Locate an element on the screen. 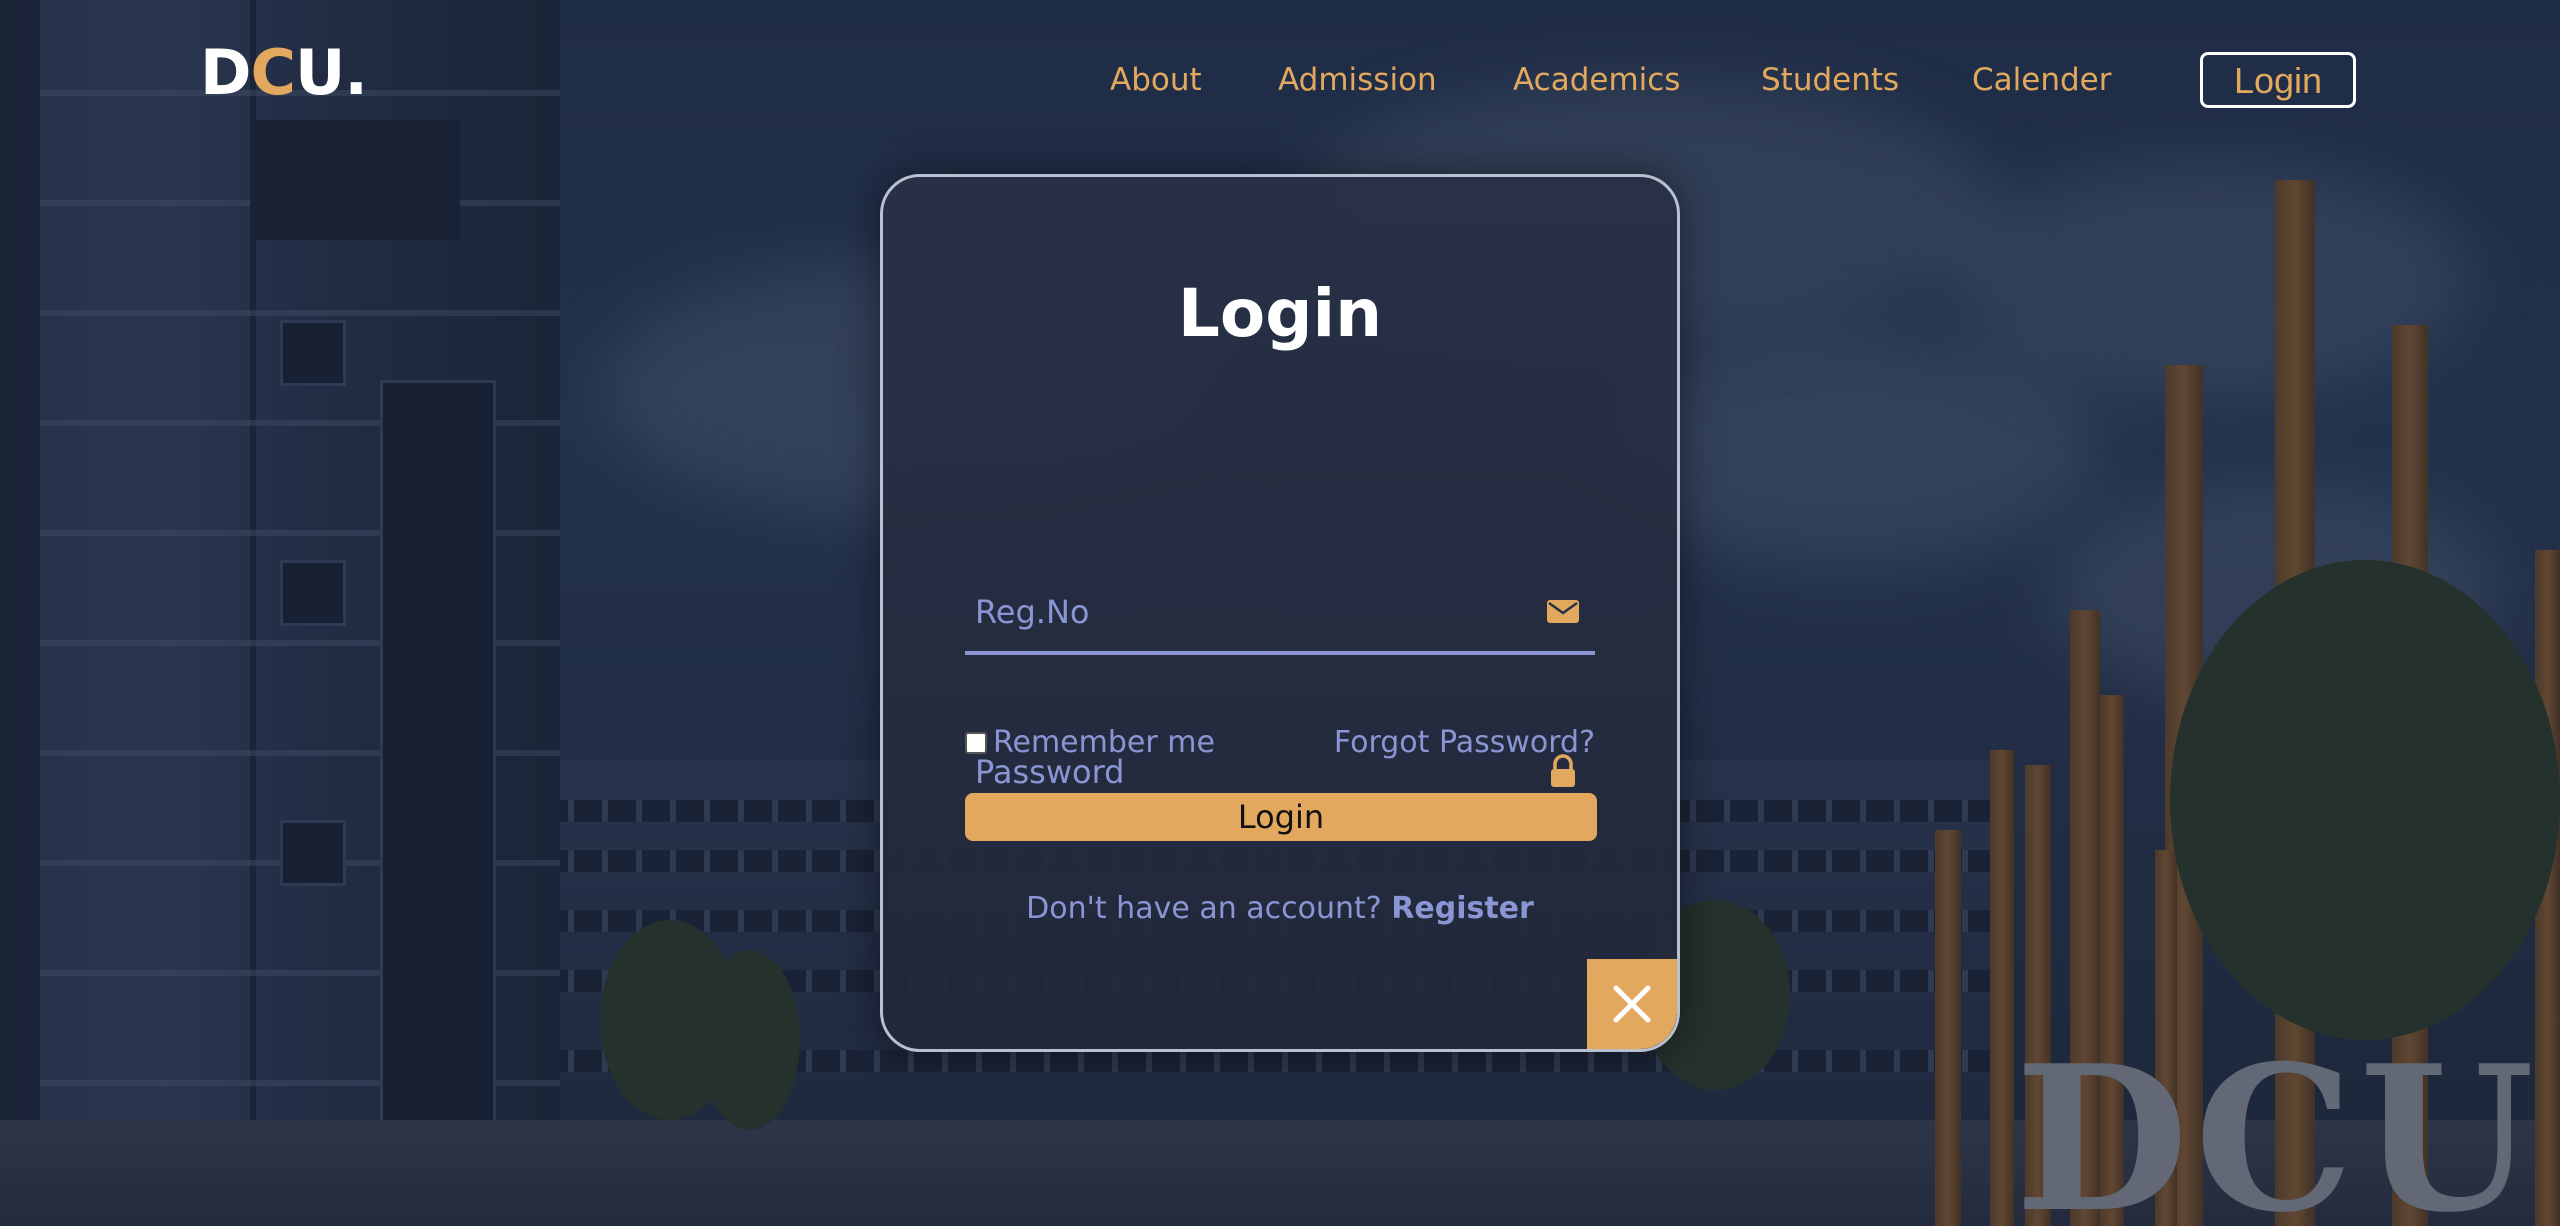  nav-academics: Academics is located at coordinates (1596, 80).